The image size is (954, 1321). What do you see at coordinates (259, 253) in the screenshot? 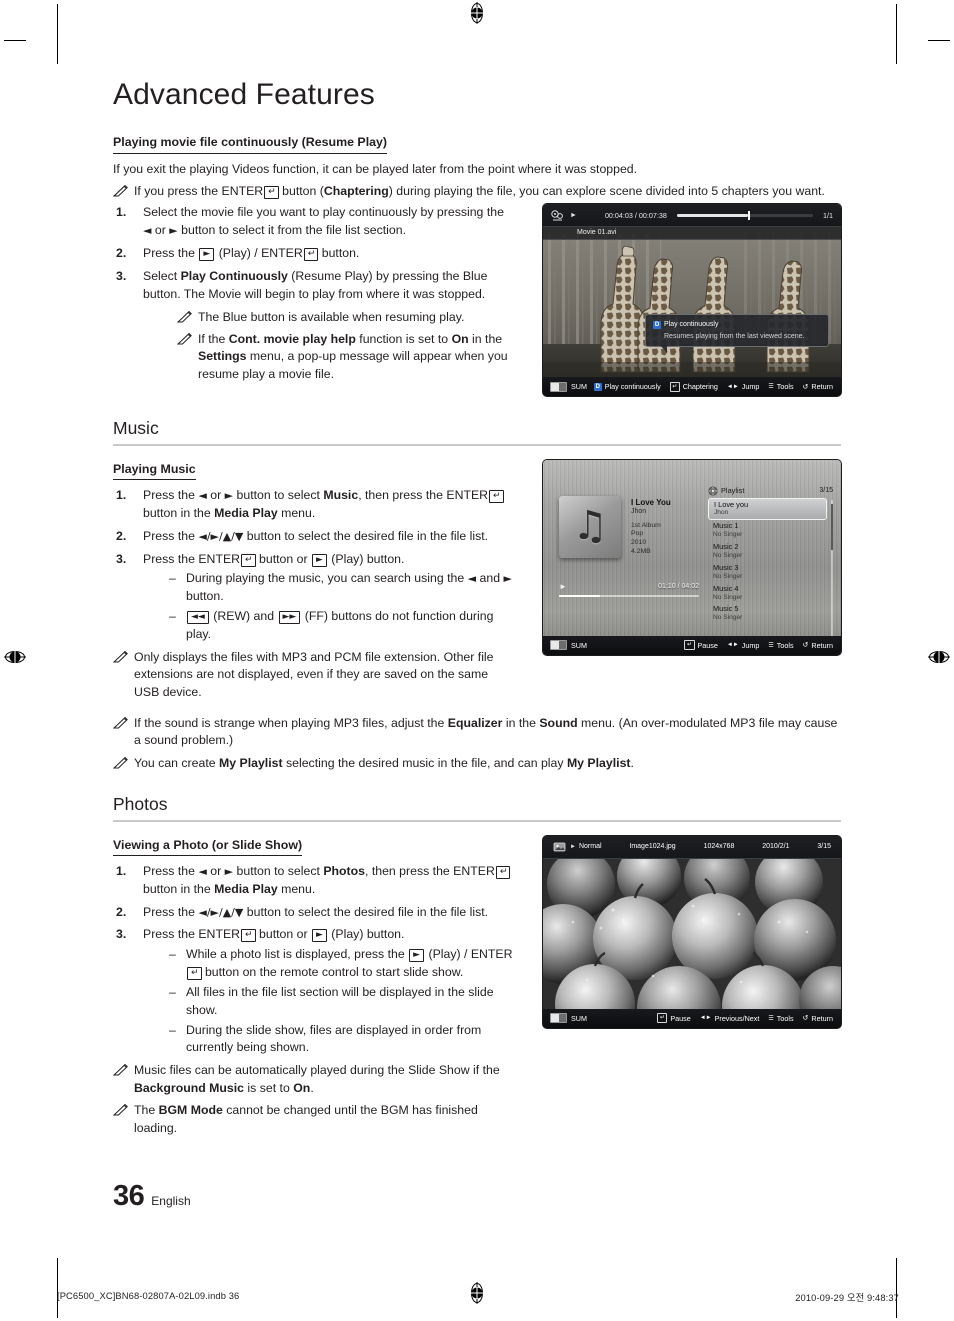
I see `step-text-b: (Play) / ENTER` at bounding box center [259, 253].